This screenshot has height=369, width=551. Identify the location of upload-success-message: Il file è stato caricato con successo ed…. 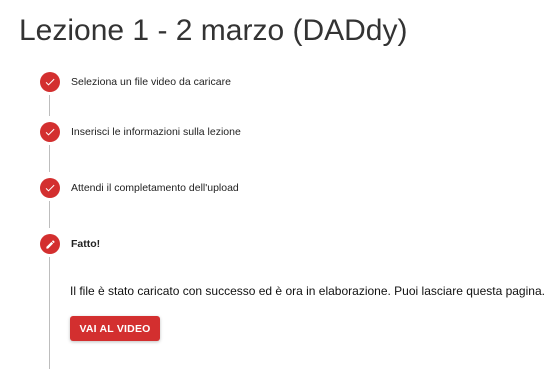
(307, 291).